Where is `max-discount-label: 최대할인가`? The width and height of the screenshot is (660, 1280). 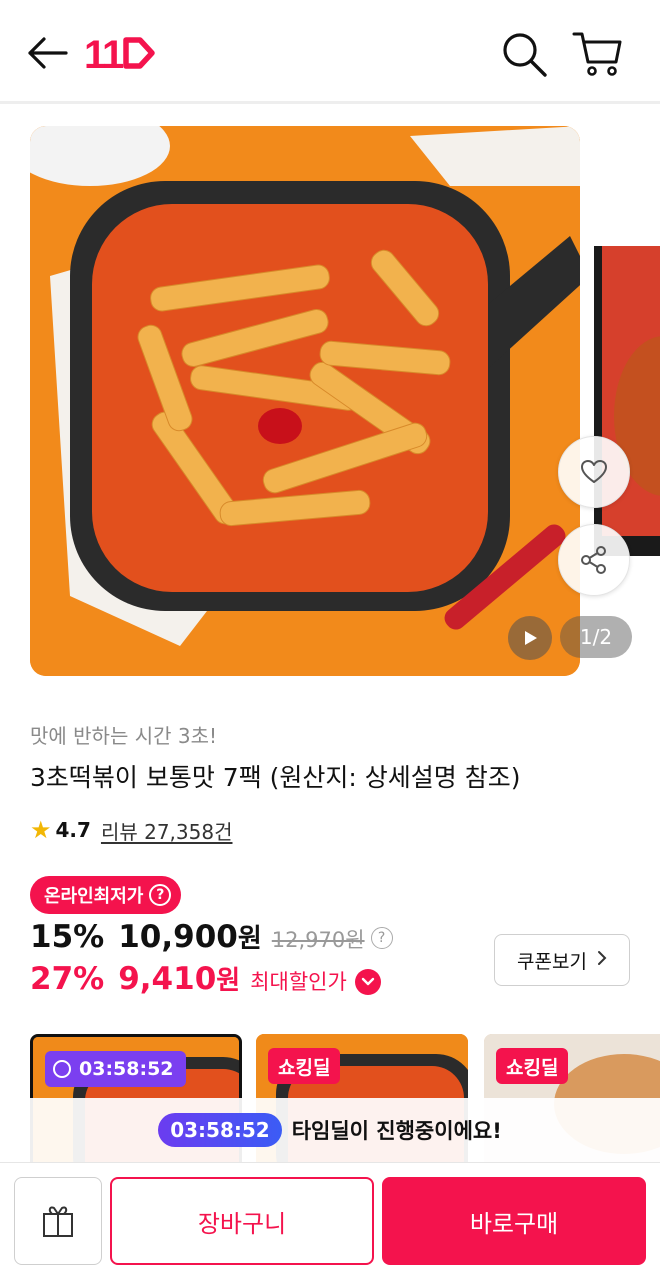
max-discount-label: 최대할인가 is located at coordinates (298, 982).